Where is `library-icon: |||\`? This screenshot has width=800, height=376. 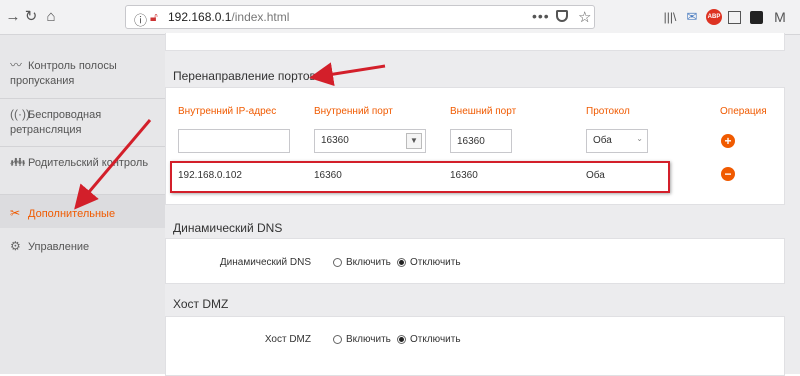 library-icon: |||\ is located at coordinates (670, 17).